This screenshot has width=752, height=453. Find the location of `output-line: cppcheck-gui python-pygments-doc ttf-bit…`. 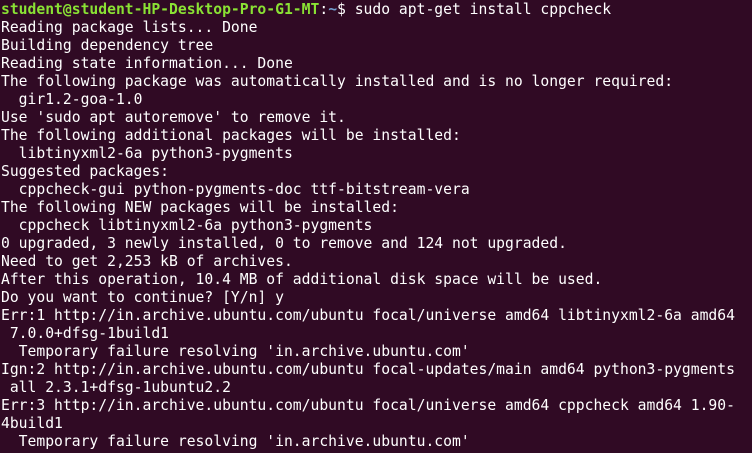

output-line: cppcheck-gui python-pygments-doc ttf-bit… is located at coordinates (235, 189).